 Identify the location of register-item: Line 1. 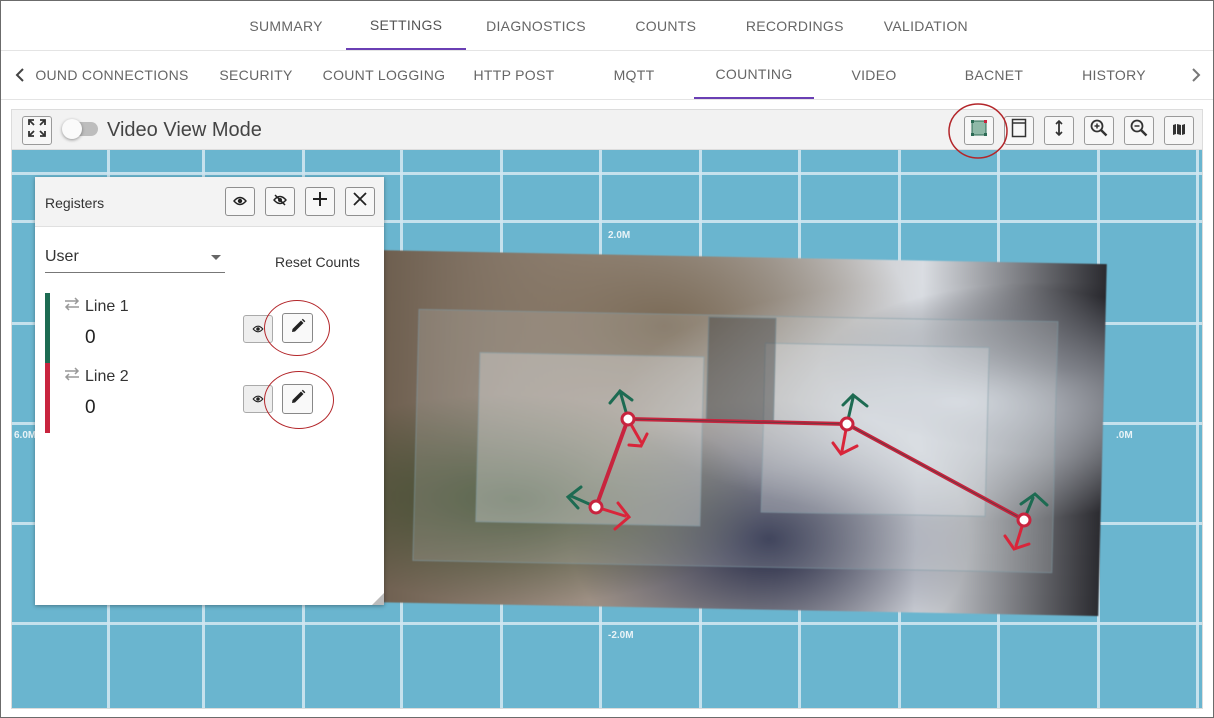
(96, 306).